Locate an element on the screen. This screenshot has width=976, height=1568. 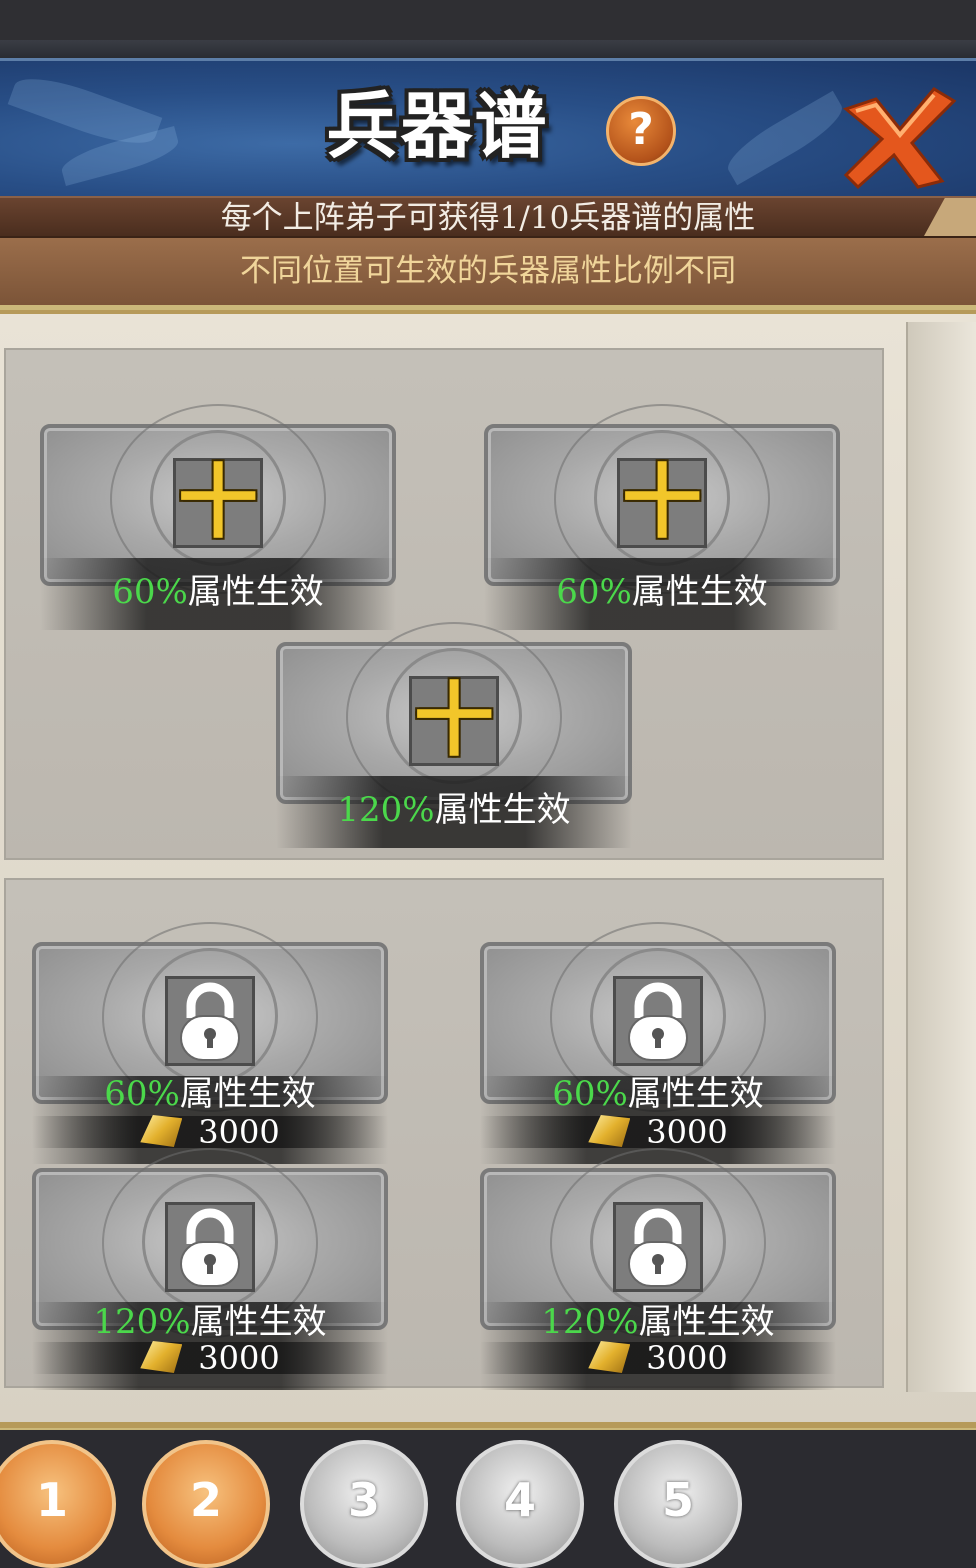
info-line-1: 每个上阵弟子可获得1/10兵器谱的属性 is located at coordinates (488, 218).